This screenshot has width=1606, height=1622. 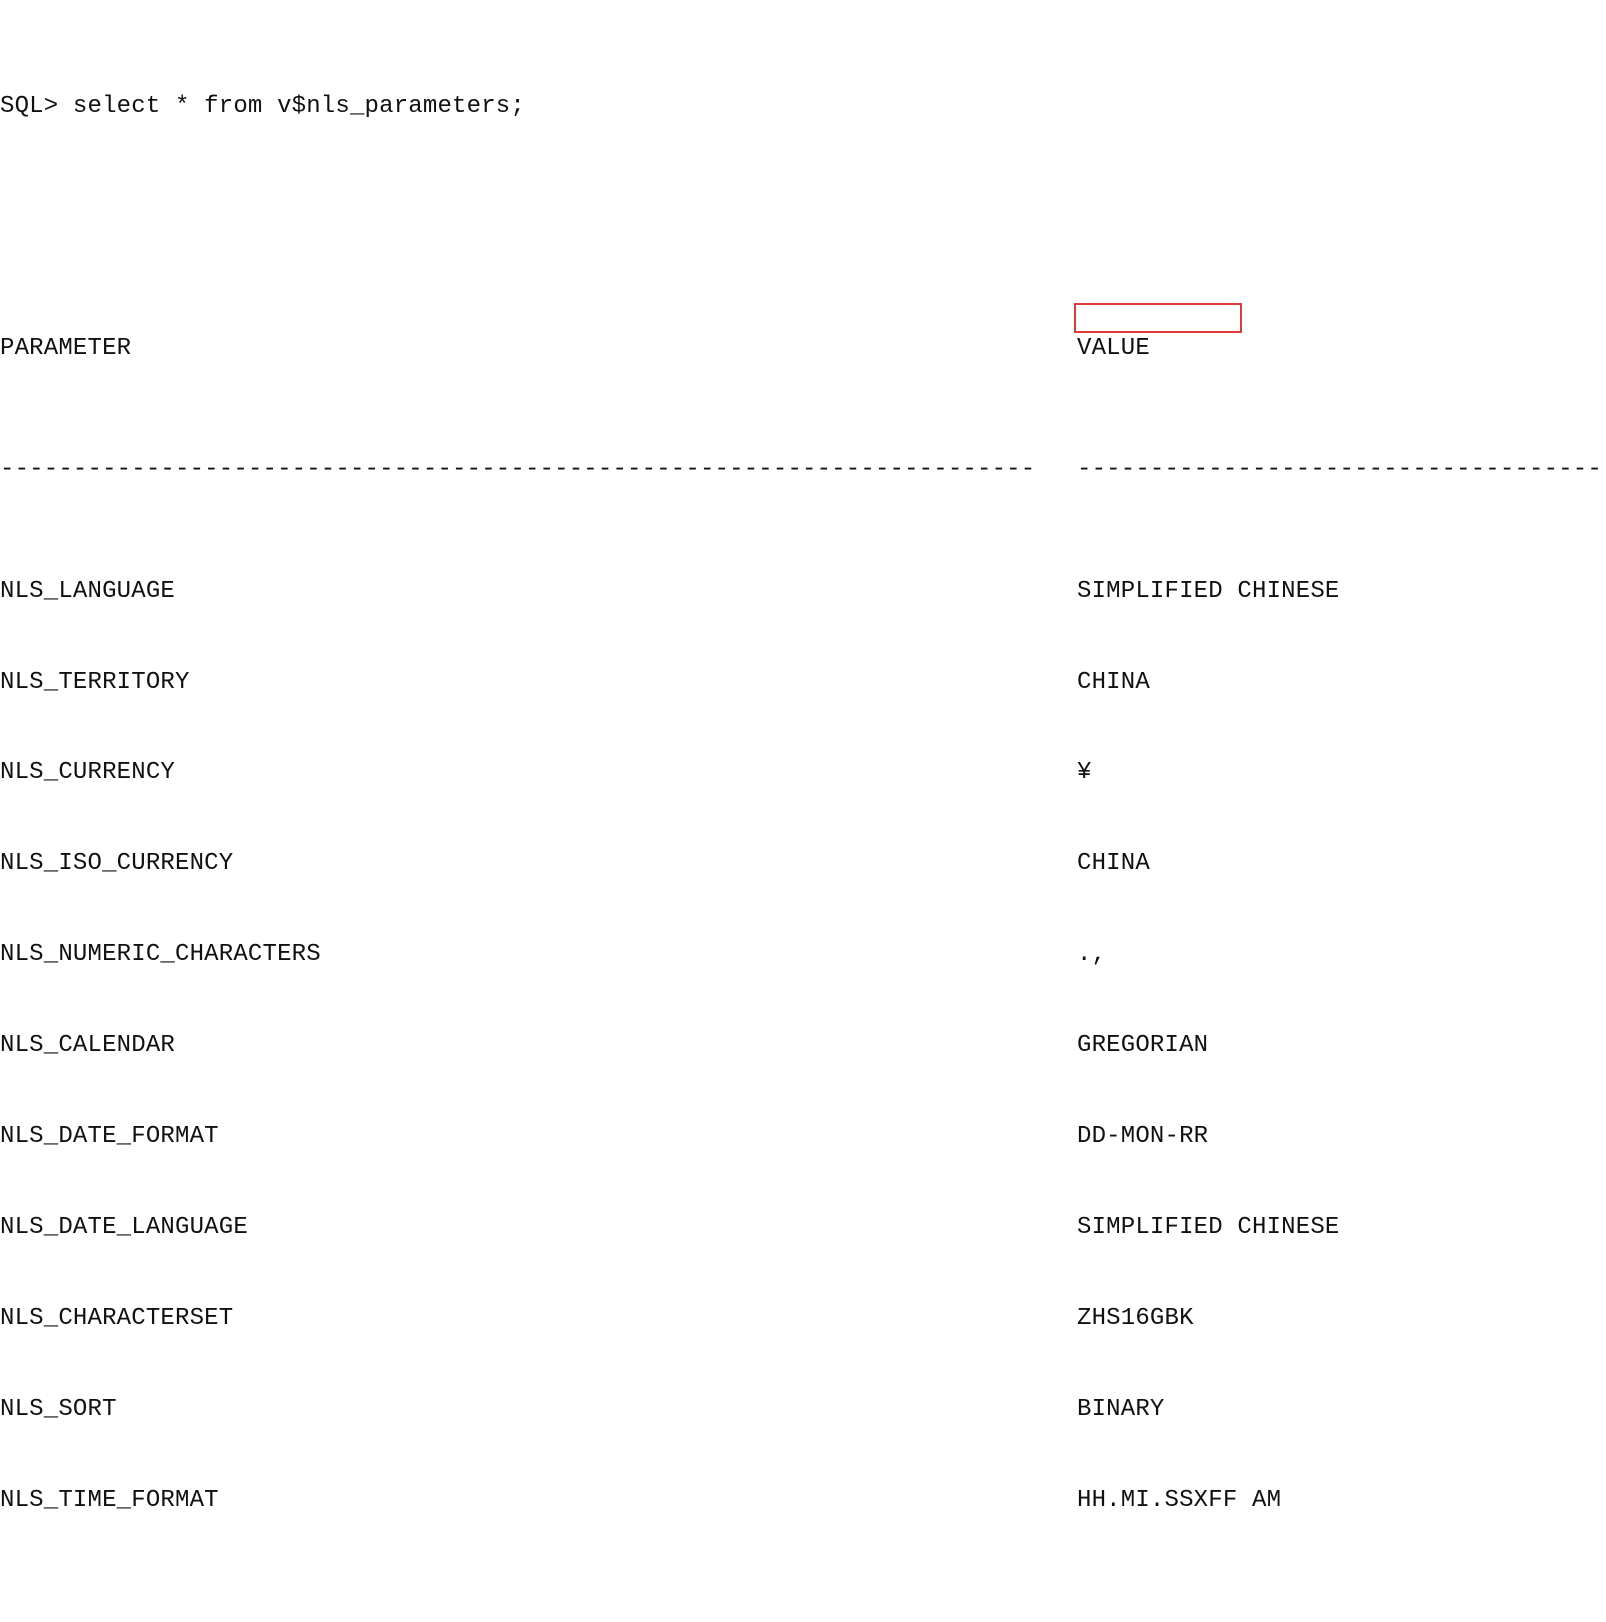 I want to click on cell-parameter: NLS_TIME_FORMAT, so click(x=109, y=1500).